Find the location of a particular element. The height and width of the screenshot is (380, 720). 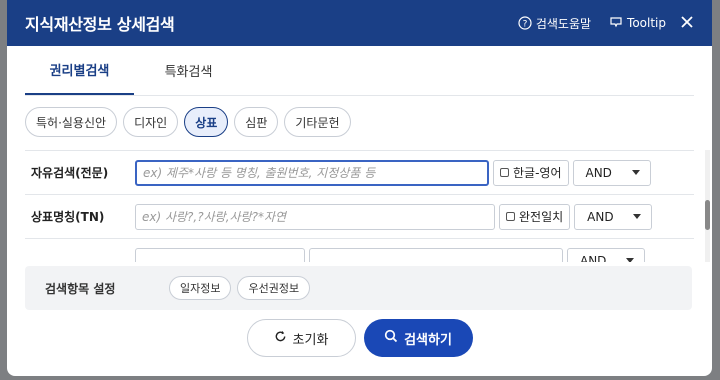

reset-label: 초기화 is located at coordinates (310, 340).